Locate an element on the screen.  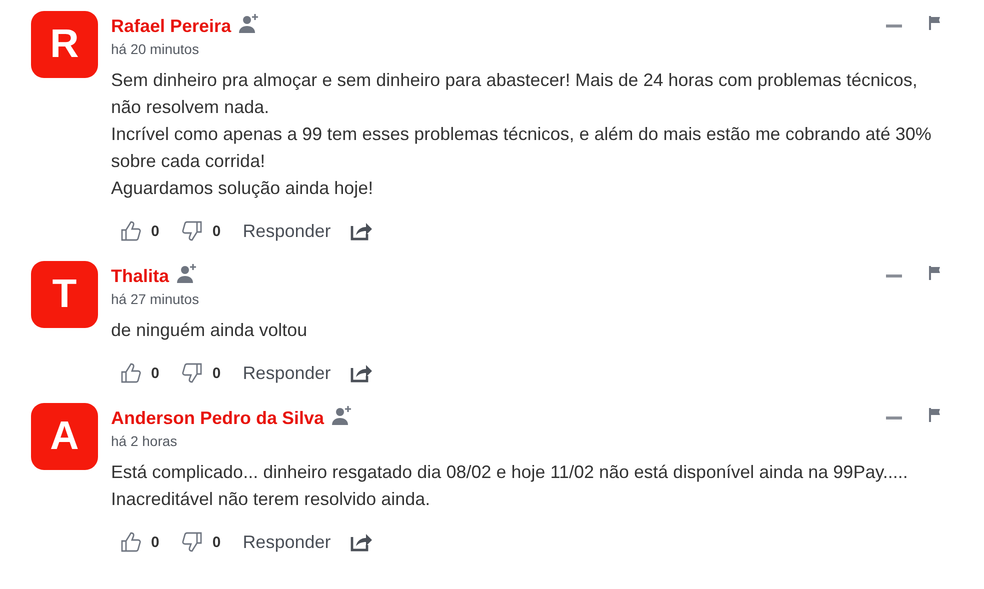
avatar: A is located at coordinates (64, 436).